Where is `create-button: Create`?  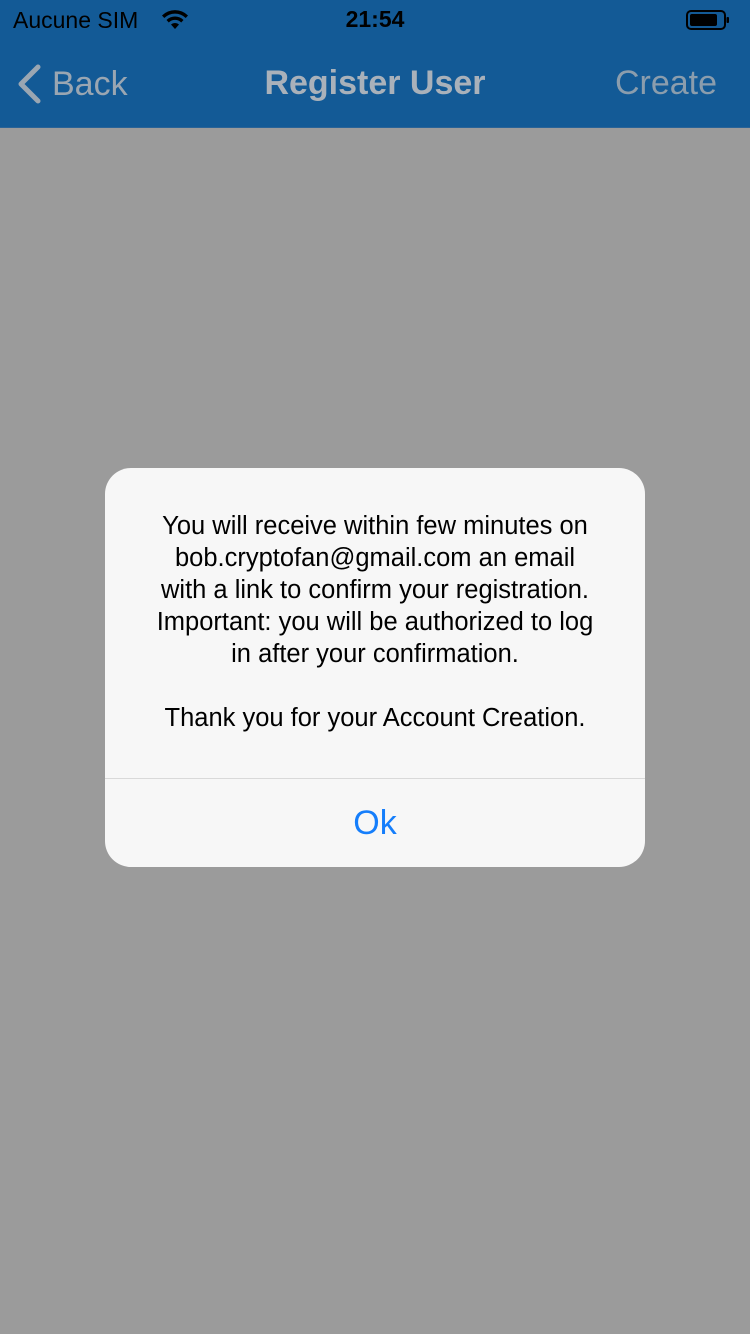 create-button: Create is located at coordinates (666, 83).